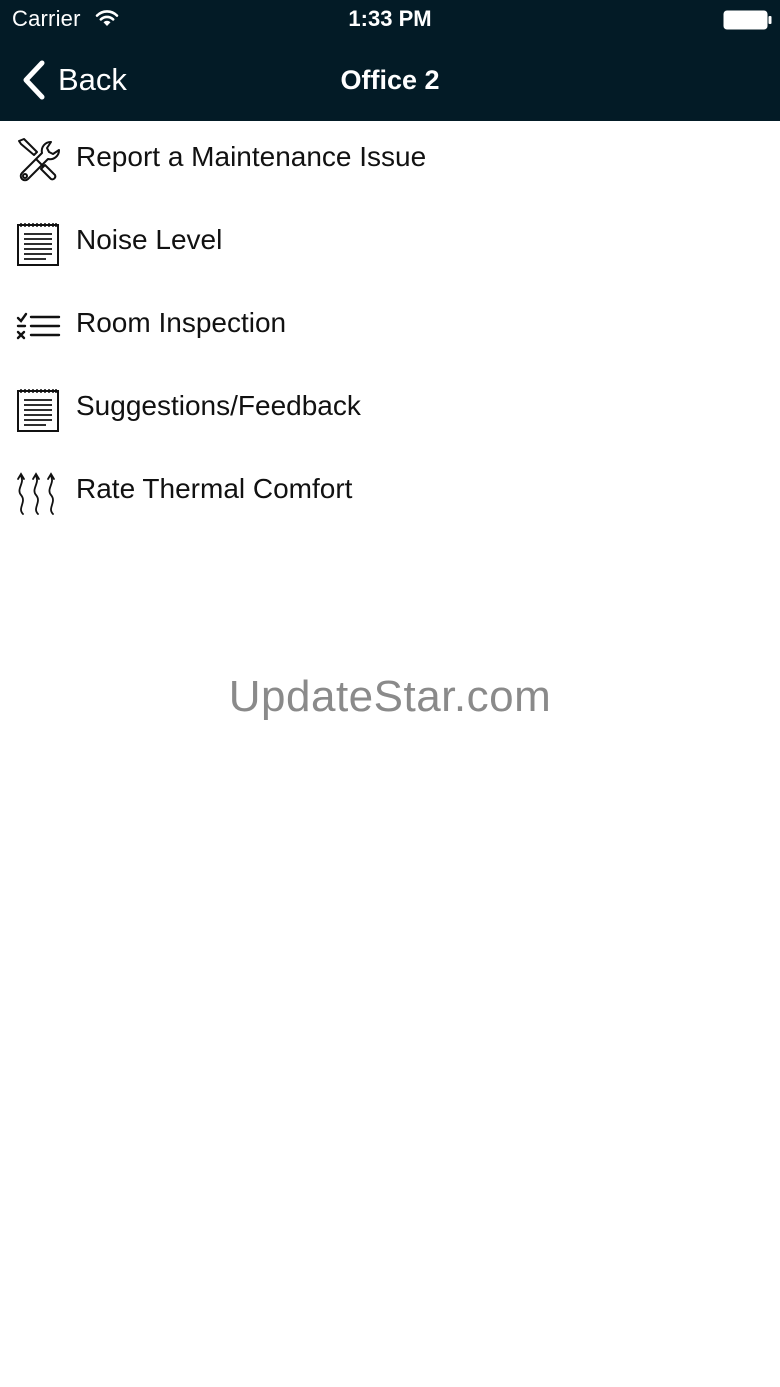 The height and width of the screenshot is (1387, 780). I want to click on navigation-bar: Back Office 2, so click(390, 80).